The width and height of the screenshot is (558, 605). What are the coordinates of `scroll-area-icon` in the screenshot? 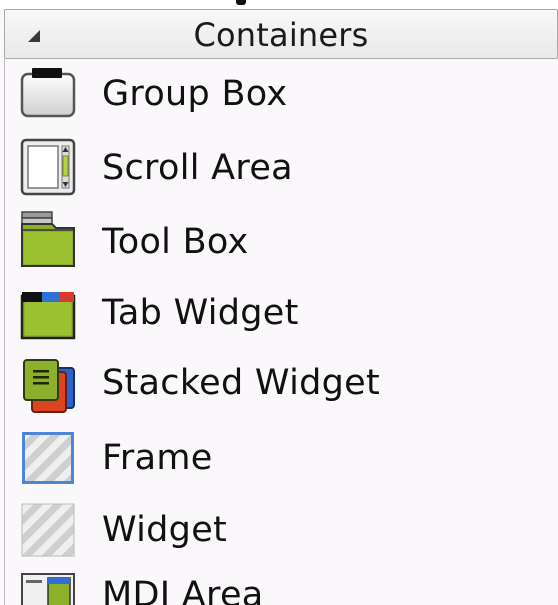 It's located at (48, 167).